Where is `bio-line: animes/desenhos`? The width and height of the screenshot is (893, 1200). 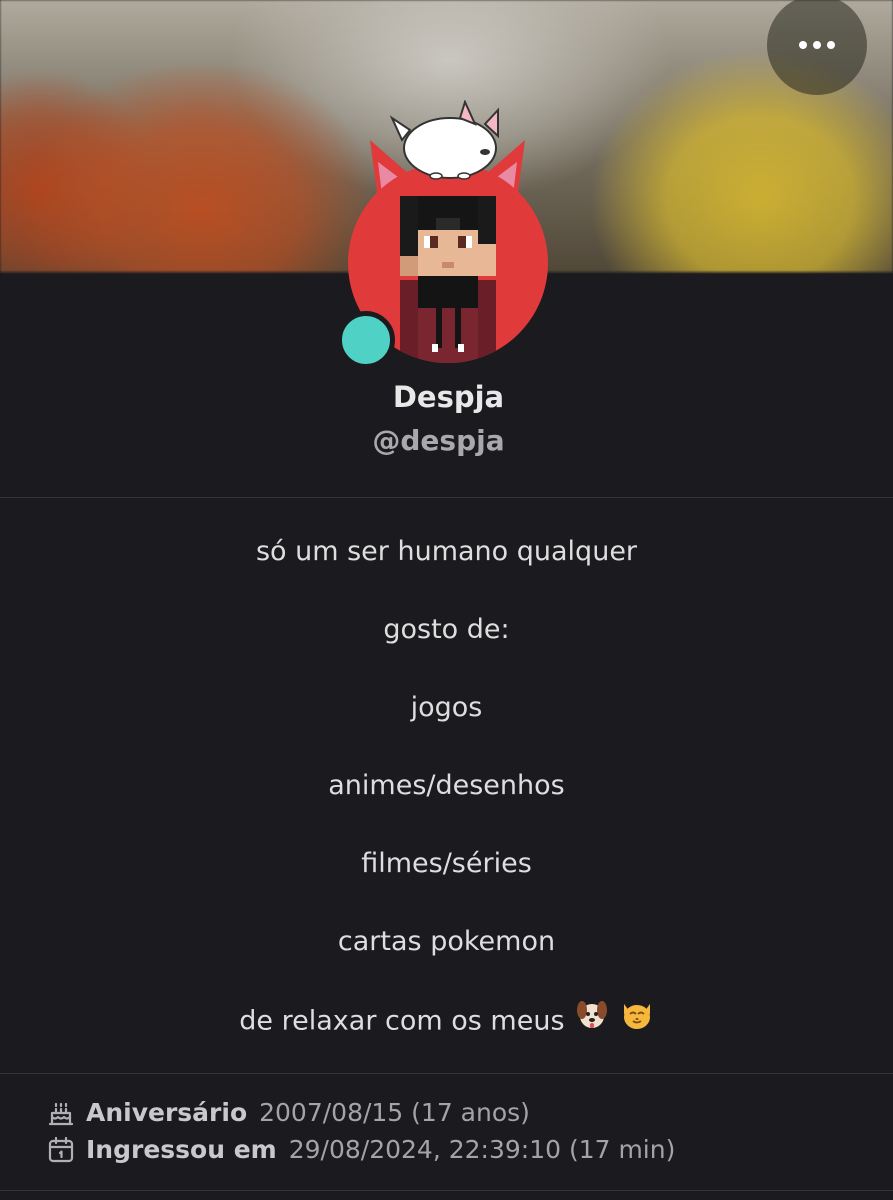 bio-line: animes/desenhos is located at coordinates (446, 785).